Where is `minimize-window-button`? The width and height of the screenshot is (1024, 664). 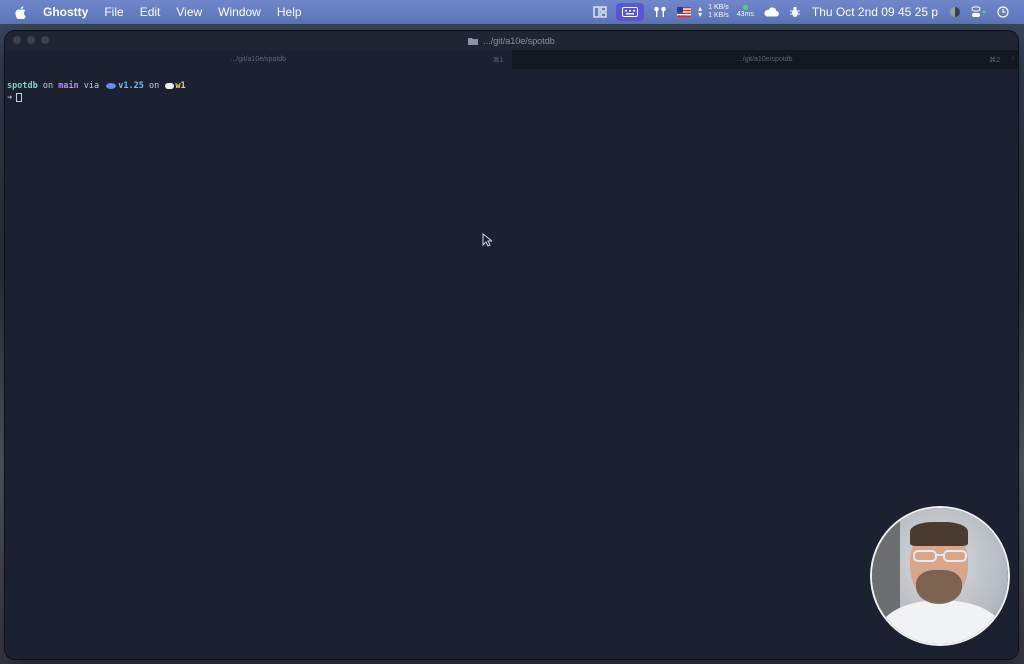 minimize-window-button is located at coordinates (31, 40).